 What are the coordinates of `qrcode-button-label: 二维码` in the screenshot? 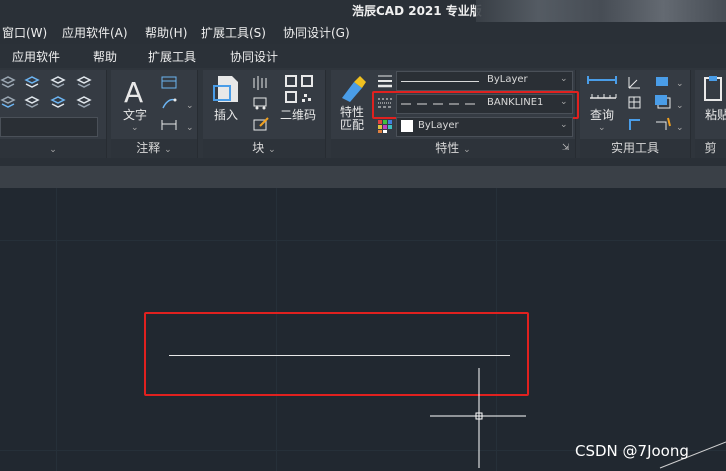 It's located at (298, 115).